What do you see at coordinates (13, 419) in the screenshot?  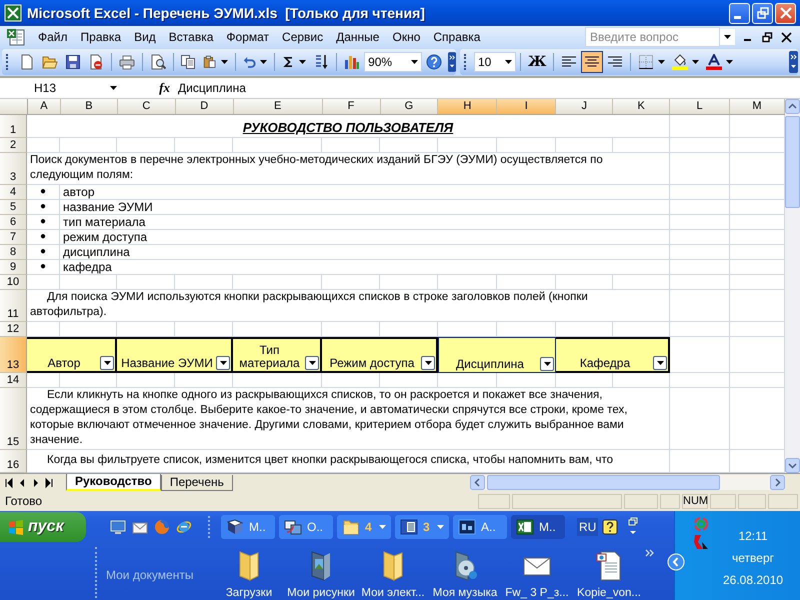 I see `row-header: 15` at bounding box center [13, 419].